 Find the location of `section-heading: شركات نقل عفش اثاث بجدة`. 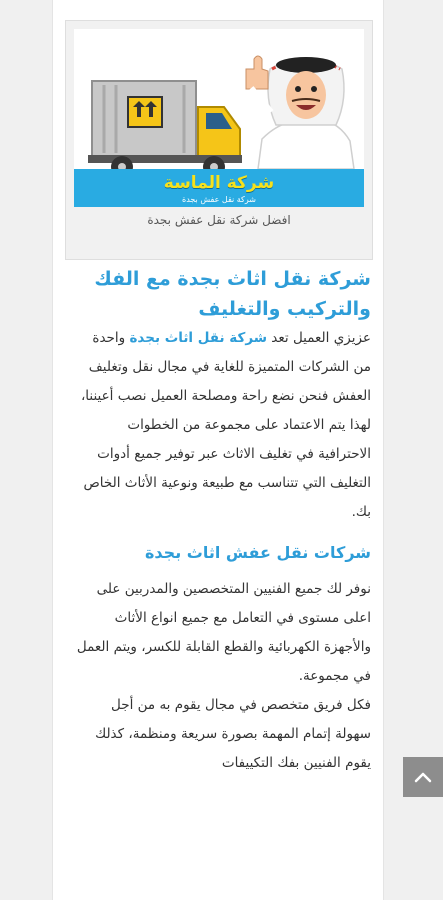

section-heading: شركات نقل عفش اثاث بجدة is located at coordinates (257, 552).